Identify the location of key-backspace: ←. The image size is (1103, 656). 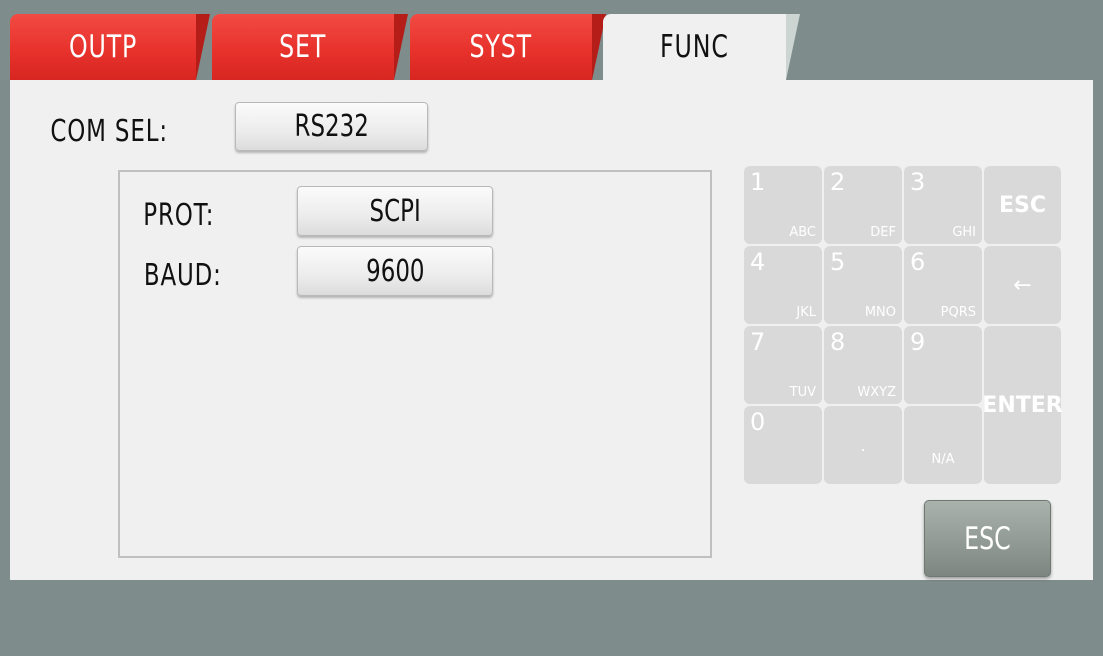
(1022, 285).